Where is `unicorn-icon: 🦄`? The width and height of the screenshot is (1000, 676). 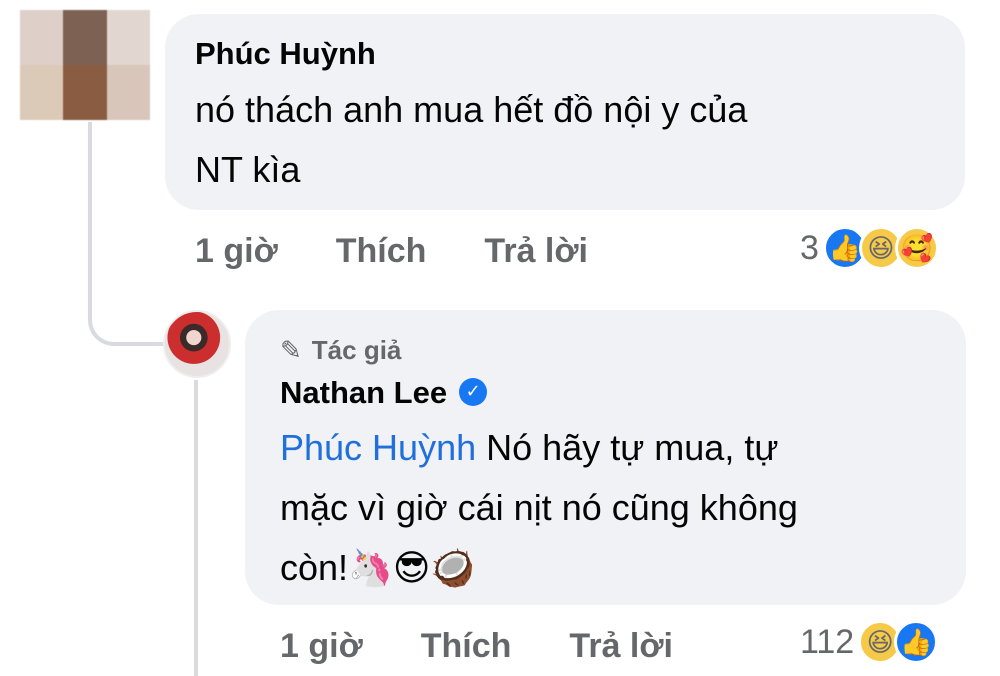
unicorn-icon: 🦄 is located at coordinates (370, 567).